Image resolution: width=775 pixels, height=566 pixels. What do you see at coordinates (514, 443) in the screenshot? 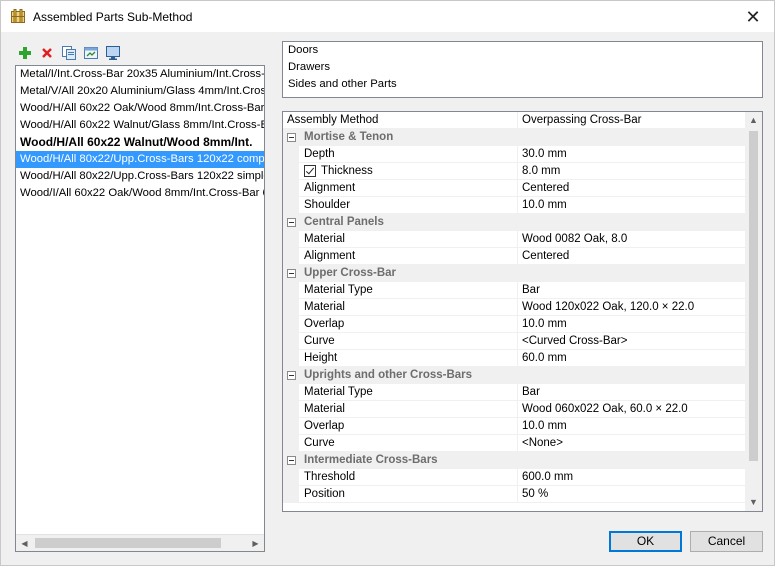
I see `property-row: Curve <None>` at bounding box center [514, 443].